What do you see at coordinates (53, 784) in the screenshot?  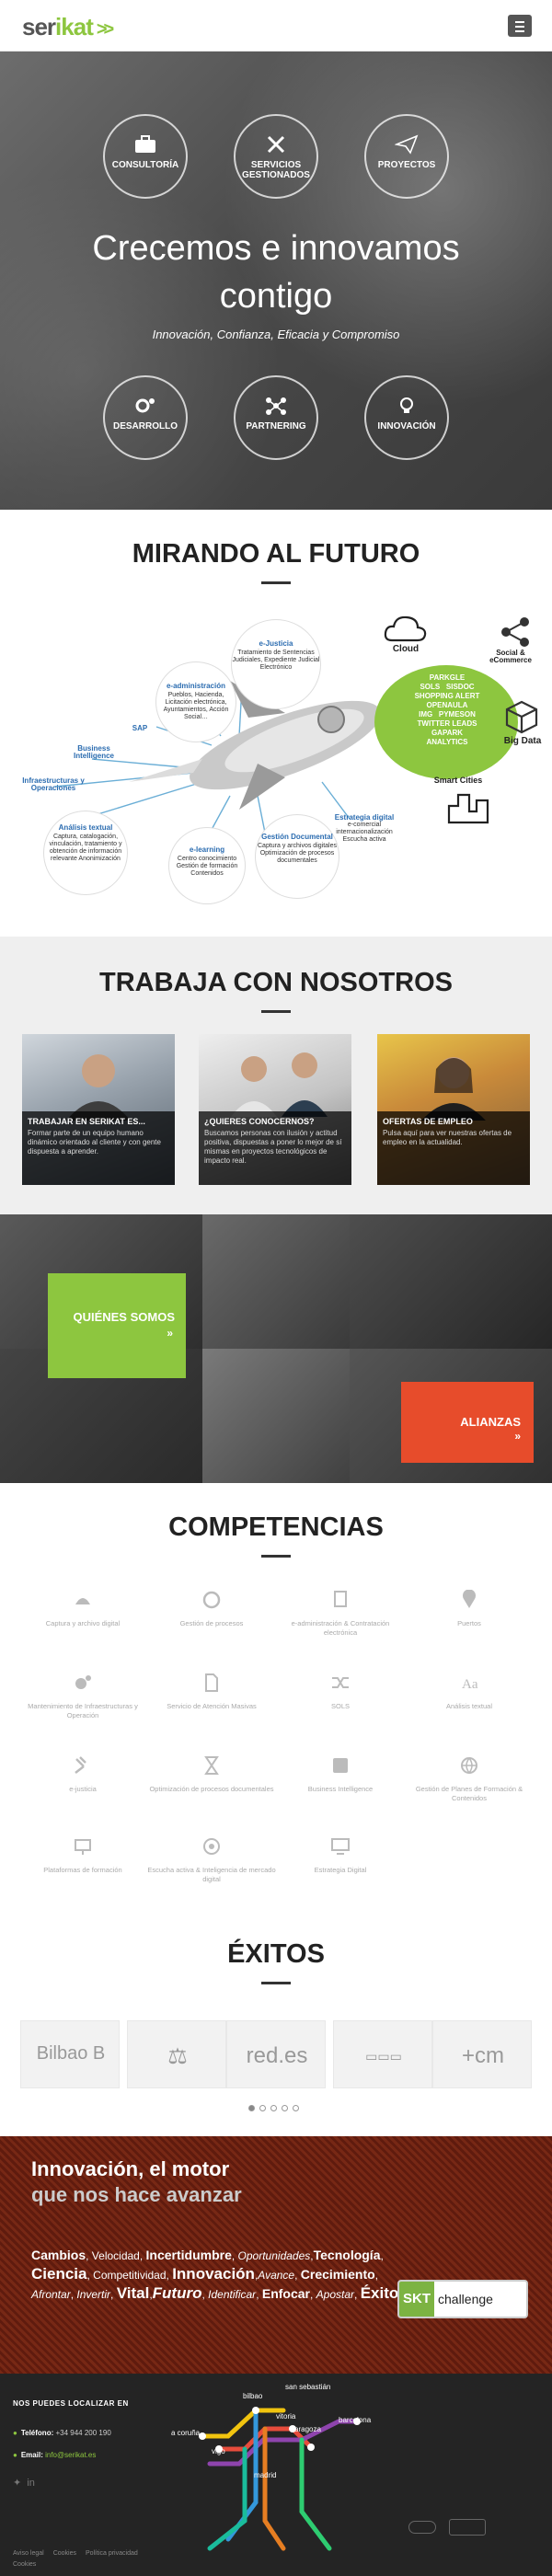 I see `label-infra: Infraestructuras y Operaciones` at bounding box center [53, 784].